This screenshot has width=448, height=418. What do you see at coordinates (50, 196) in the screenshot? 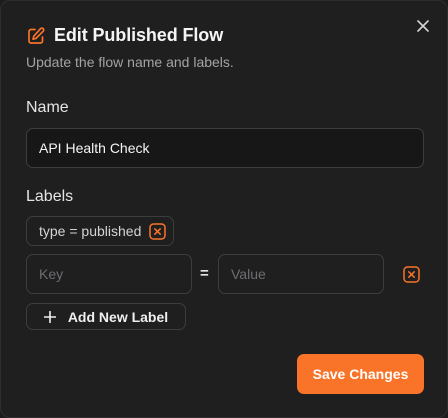
I see `labels-label: Labels` at bounding box center [50, 196].